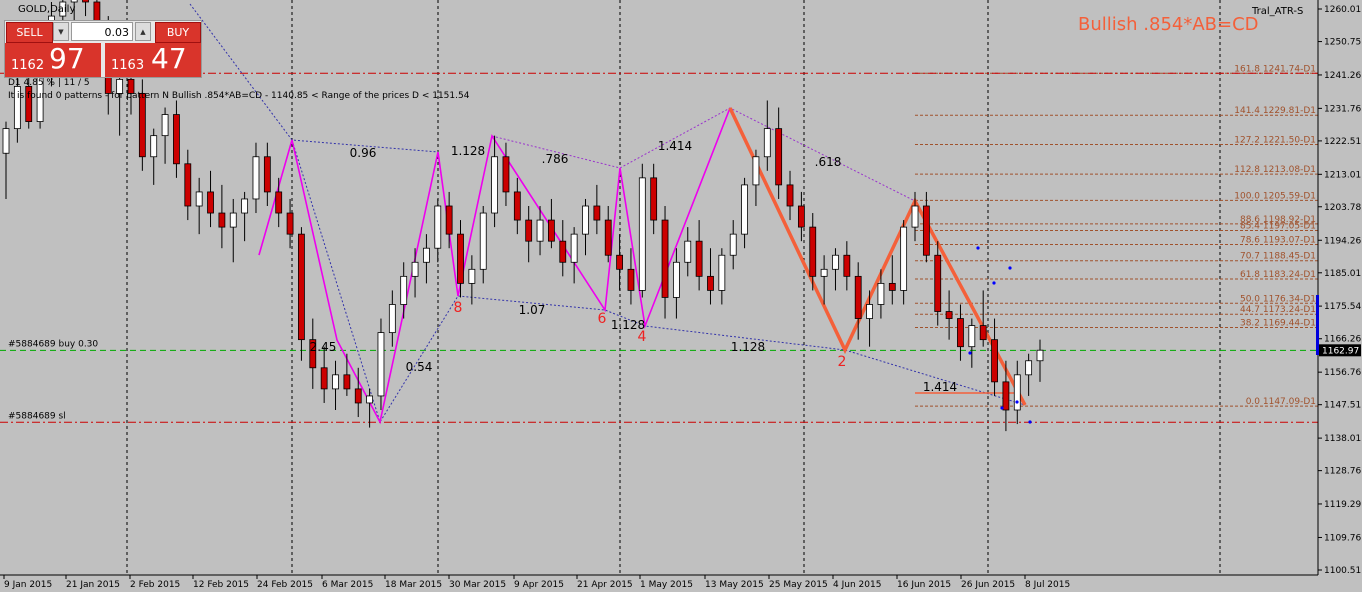  Describe the element at coordinates (1278, 240) in the screenshot. I see `fib-level-label: 78.6 1193.07-D1` at that location.